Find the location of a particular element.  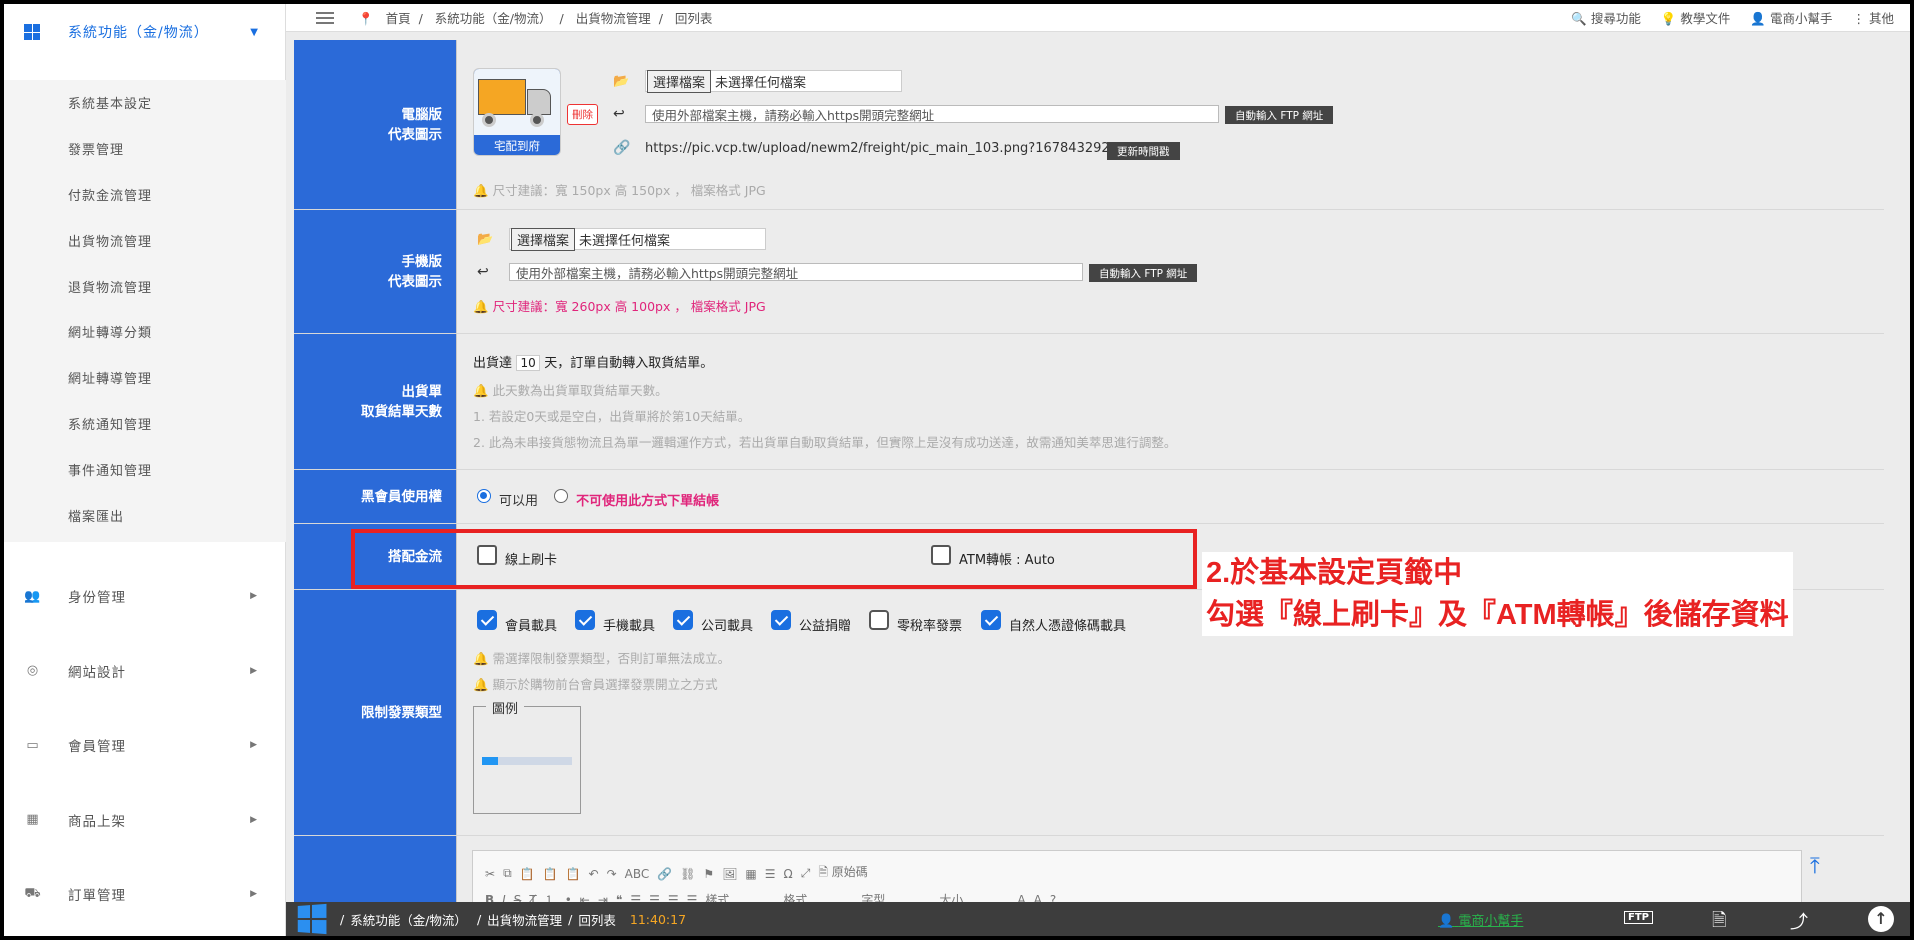

sidebar-item-orders: ⛟ 訂單管理 ▶ is located at coordinates (145, 894).